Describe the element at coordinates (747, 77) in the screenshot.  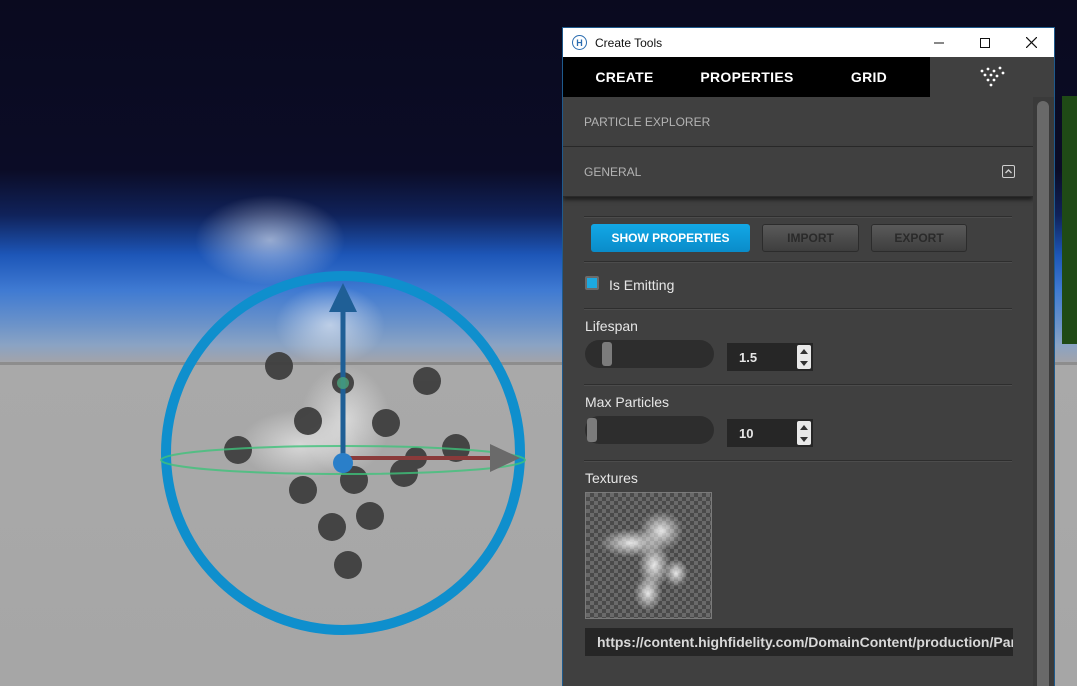
I see `tab-properties: PROPERTIES` at that location.